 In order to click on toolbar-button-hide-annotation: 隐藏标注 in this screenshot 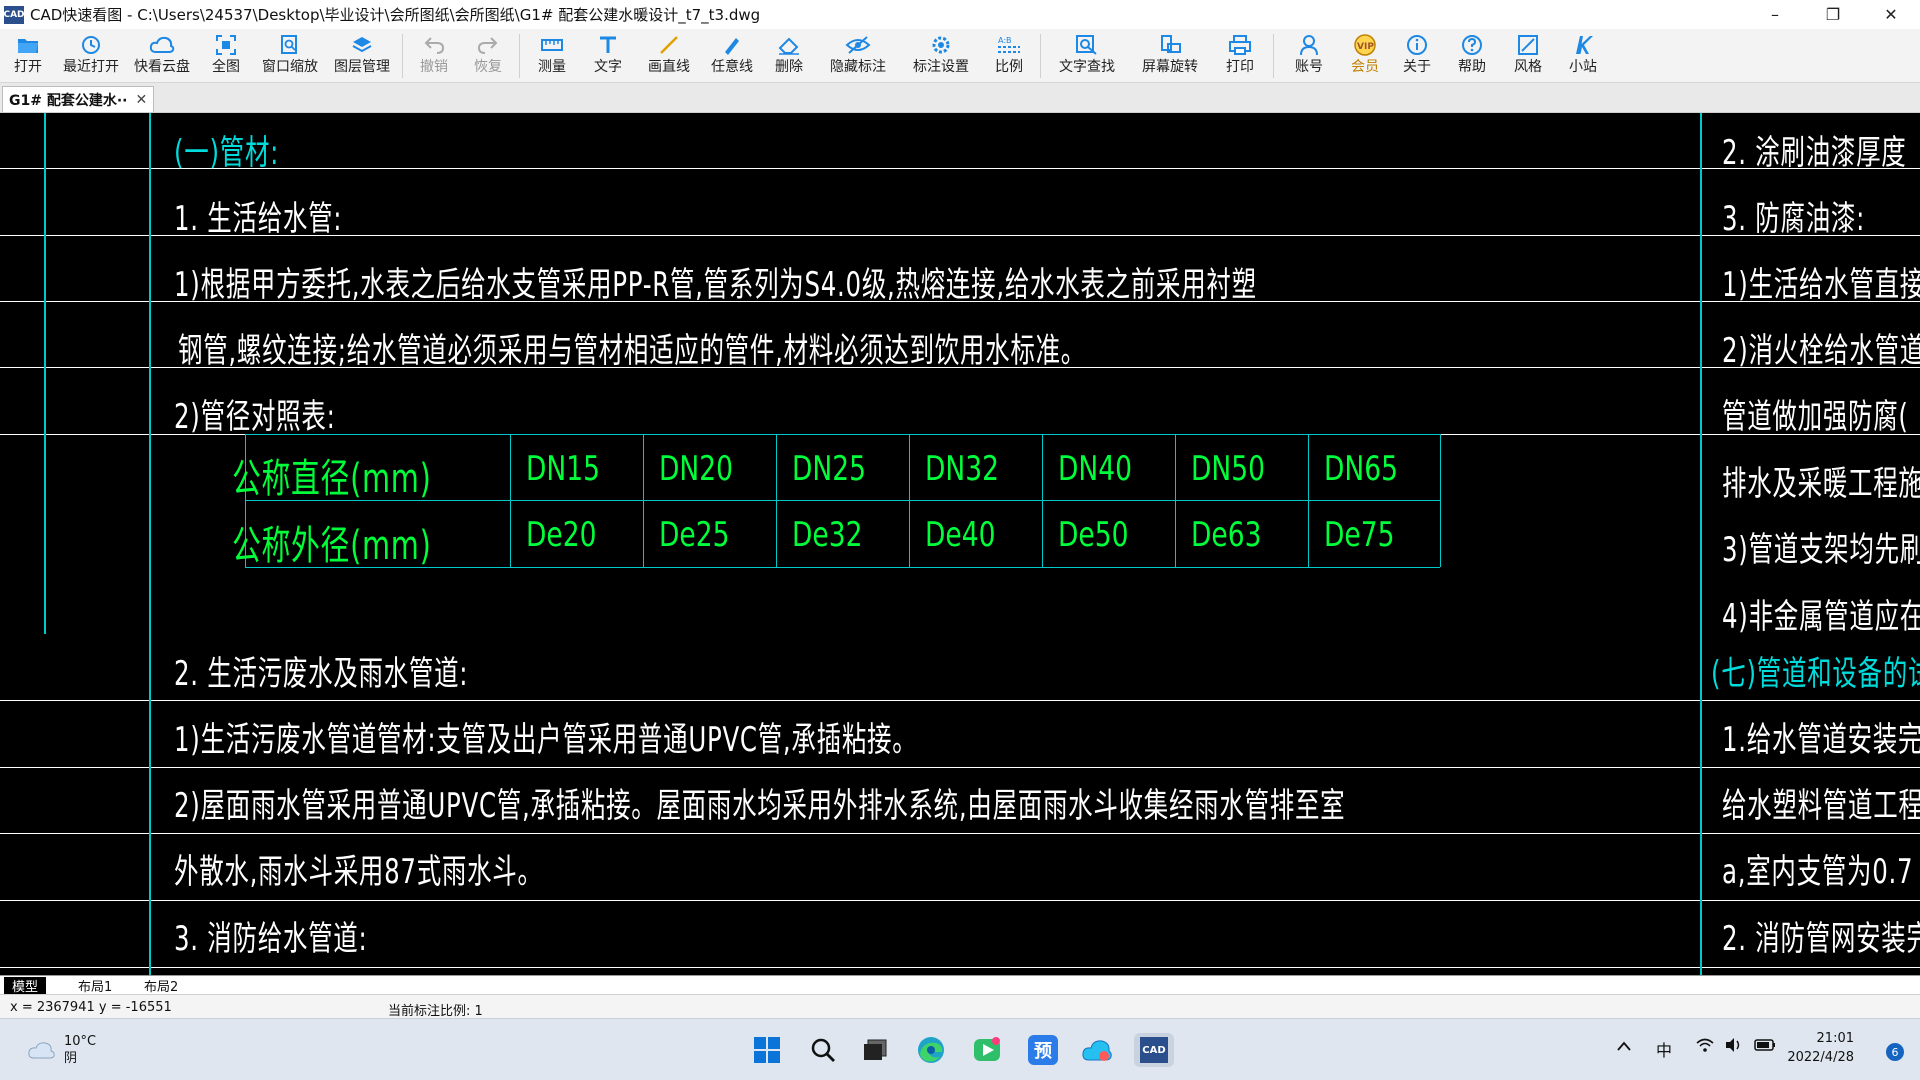, I will do `click(858, 56)`.